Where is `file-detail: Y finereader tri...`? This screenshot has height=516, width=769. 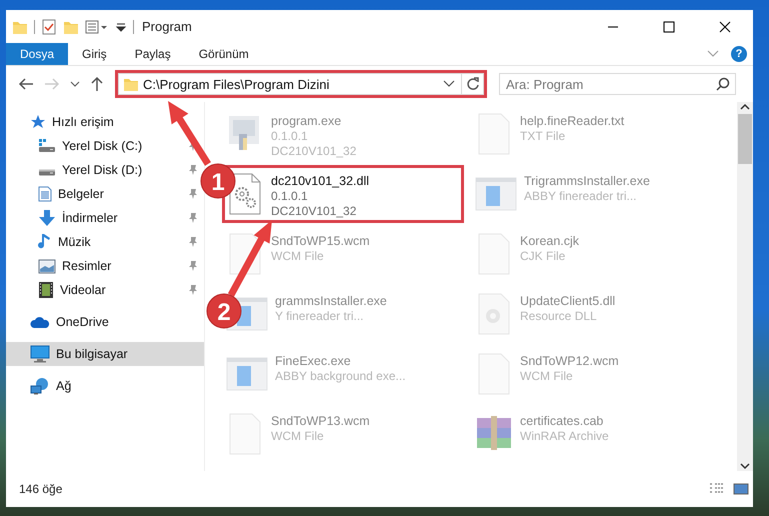
file-detail: Y finereader tri... is located at coordinates (319, 316).